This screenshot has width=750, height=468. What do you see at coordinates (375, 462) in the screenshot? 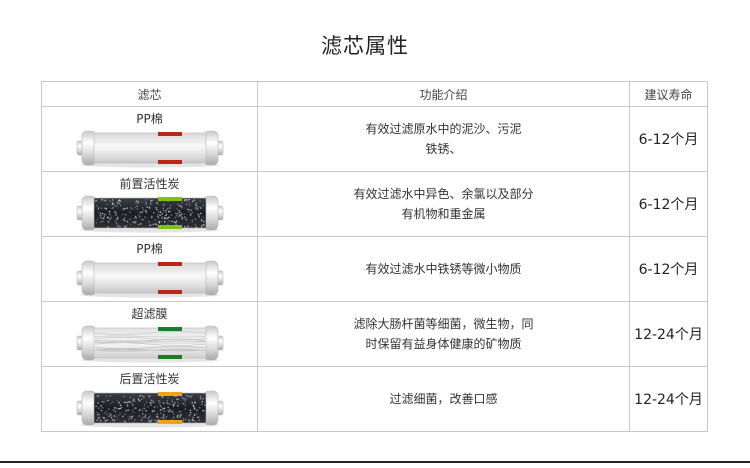
I see `footer-divider` at bounding box center [375, 462].